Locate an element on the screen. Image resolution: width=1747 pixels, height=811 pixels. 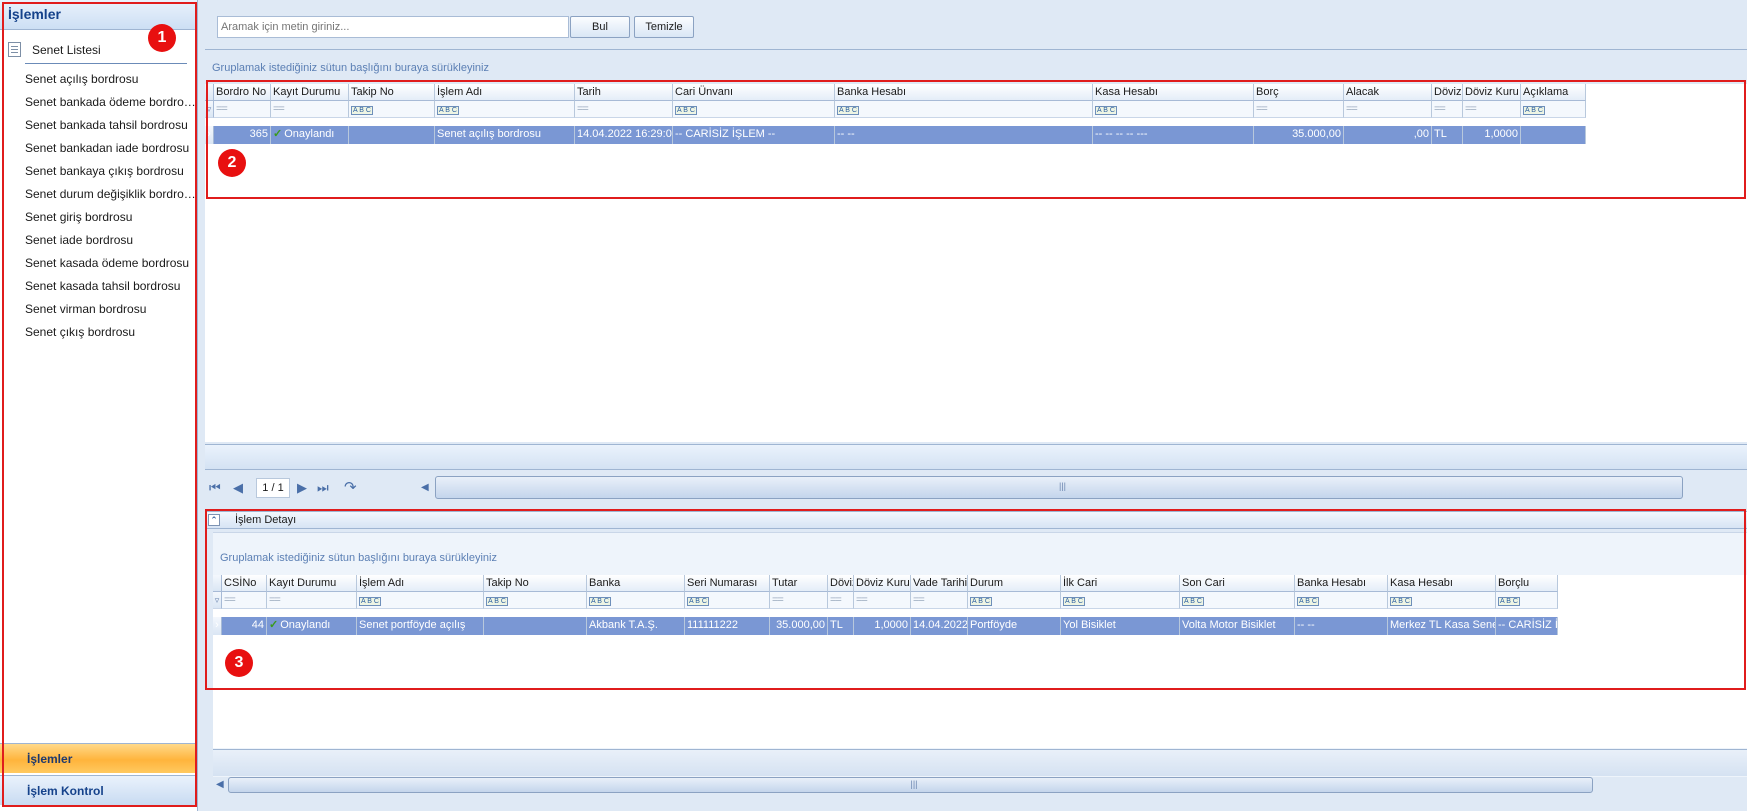
sidebar-item: Senet durum değişiklik bordrosu is located at coordinates (98, 194).